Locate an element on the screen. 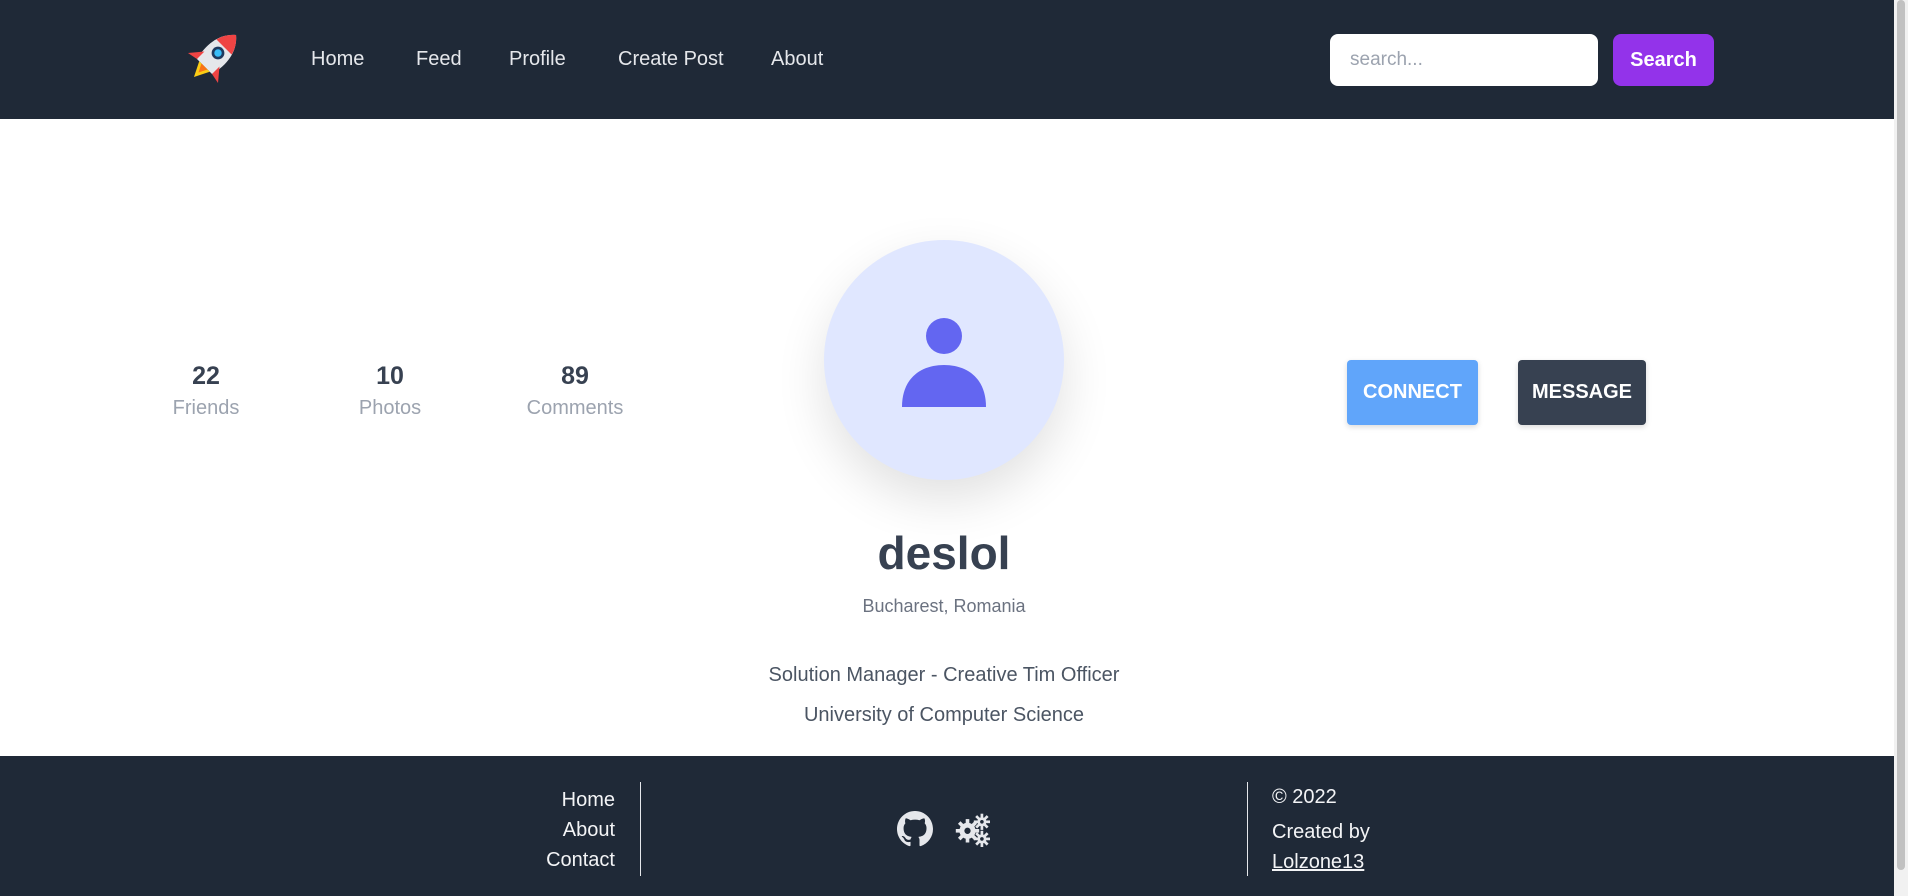 The image size is (1908, 896). stat-value: 22 is located at coordinates (206, 376).